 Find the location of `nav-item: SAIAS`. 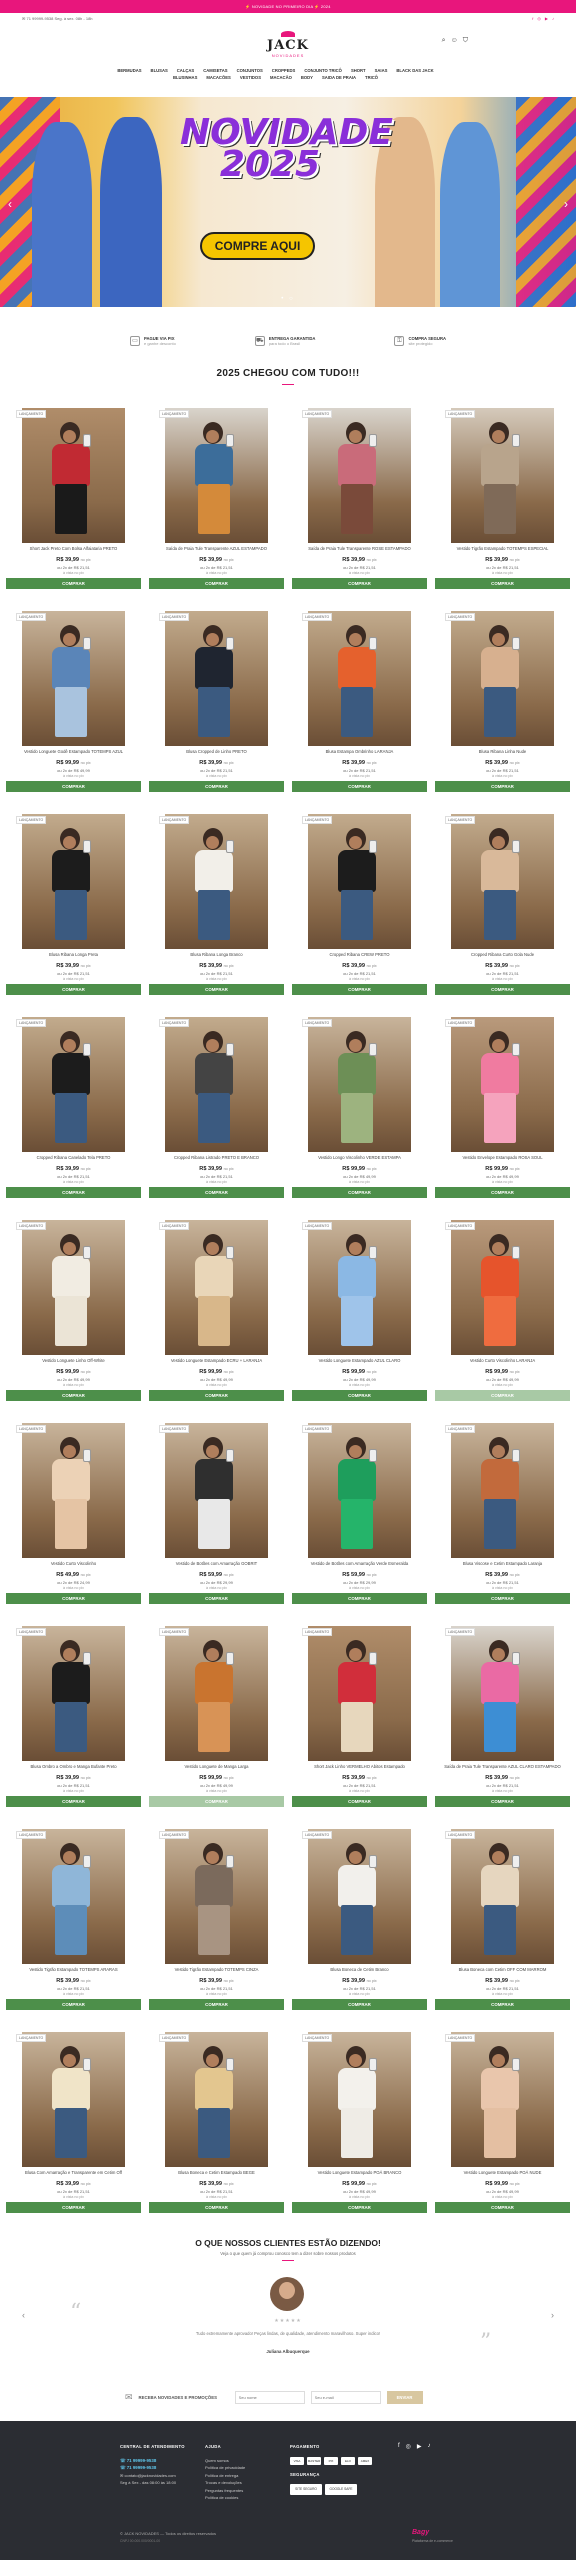

nav-item: SAIAS is located at coordinates (381, 70).